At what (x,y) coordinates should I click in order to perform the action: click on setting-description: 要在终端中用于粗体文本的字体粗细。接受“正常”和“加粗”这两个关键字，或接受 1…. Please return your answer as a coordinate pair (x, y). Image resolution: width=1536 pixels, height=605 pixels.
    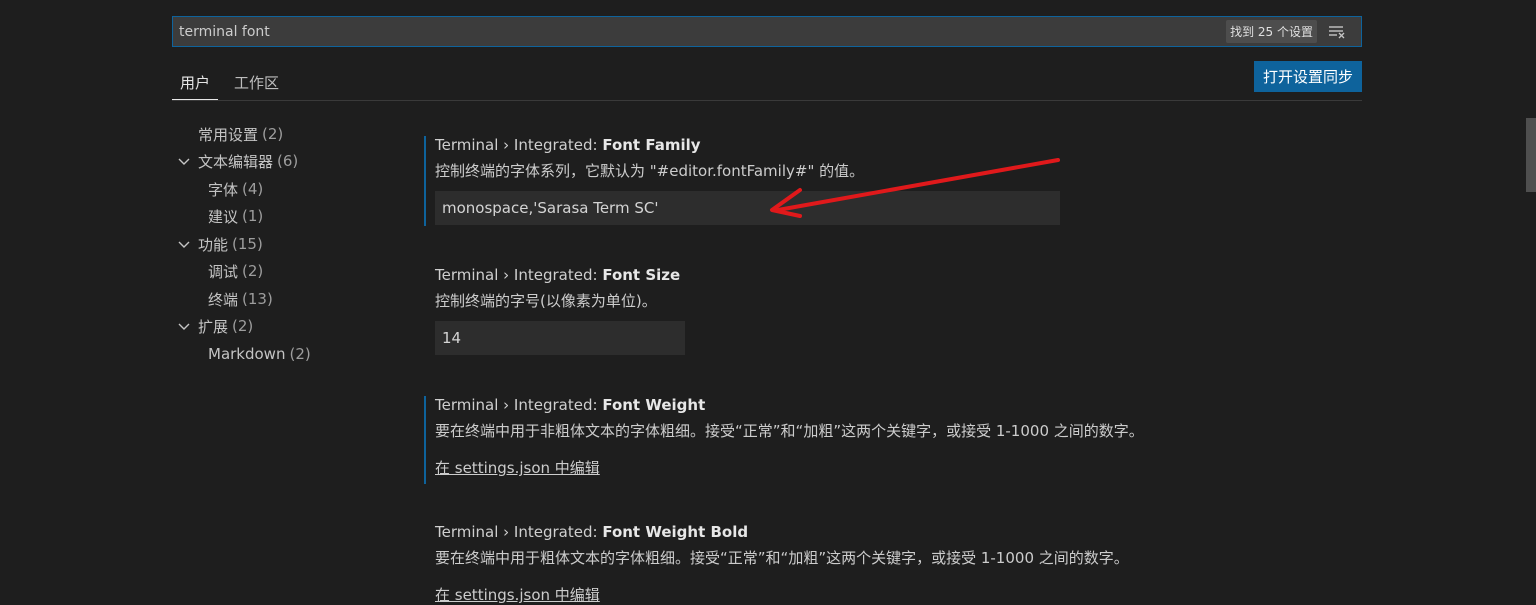
    Looking at the image, I should click on (782, 558).